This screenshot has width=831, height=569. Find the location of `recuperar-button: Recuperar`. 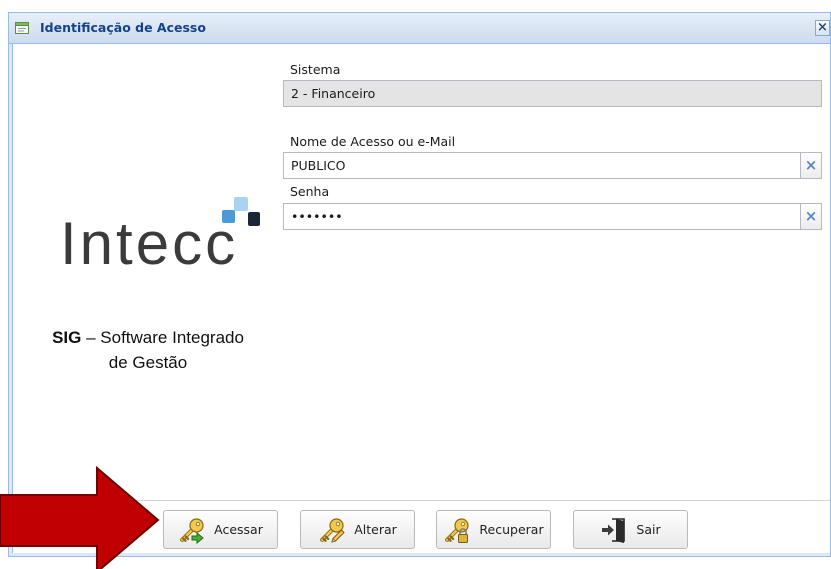

recuperar-button: Recuperar is located at coordinates (493, 529).